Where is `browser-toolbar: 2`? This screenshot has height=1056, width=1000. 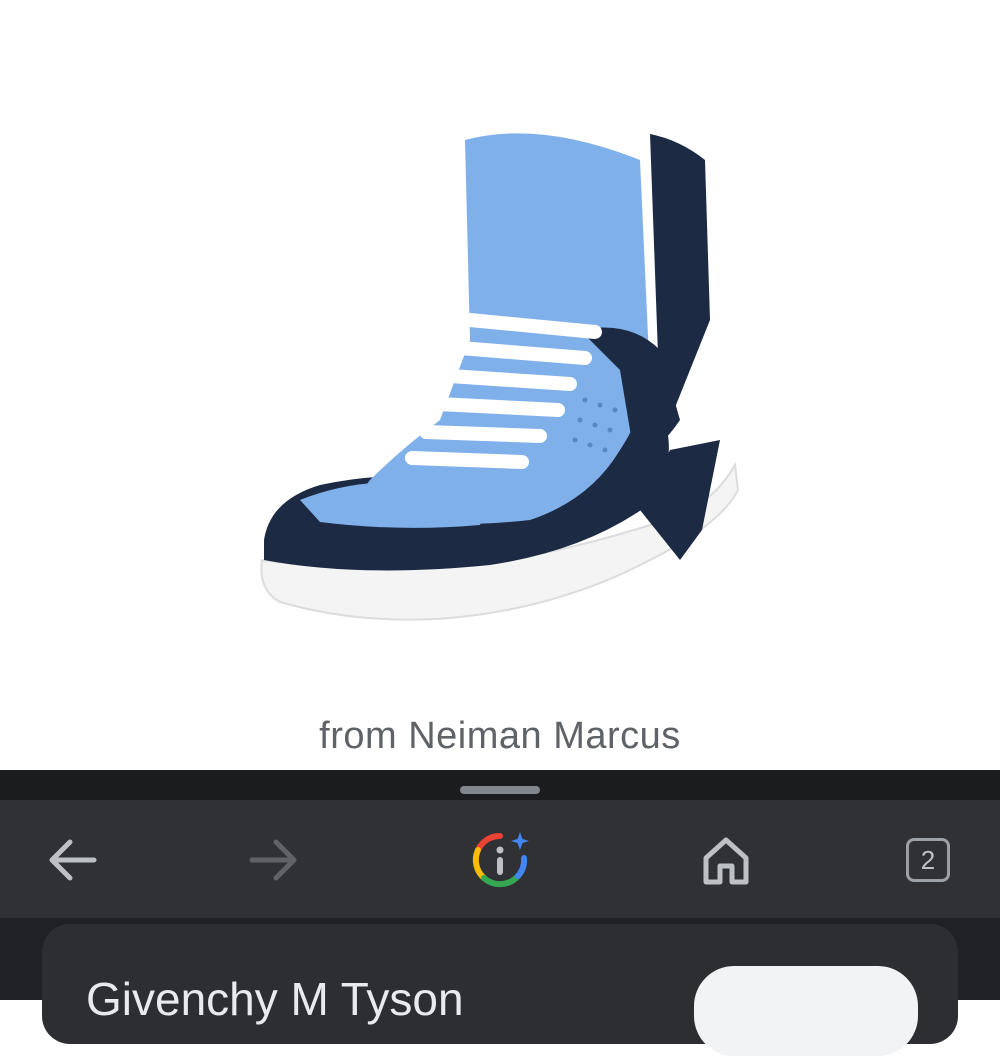 browser-toolbar: 2 is located at coordinates (500, 859).